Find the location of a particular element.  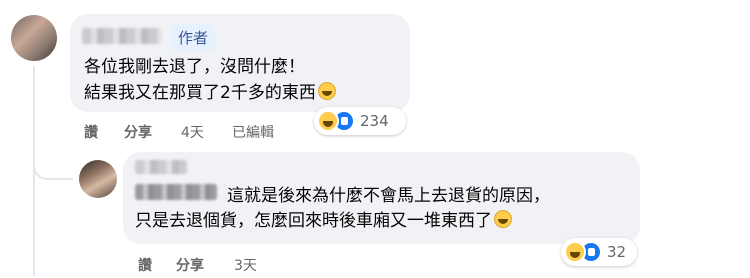

reaction-count: 234 is located at coordinates (374, 121).